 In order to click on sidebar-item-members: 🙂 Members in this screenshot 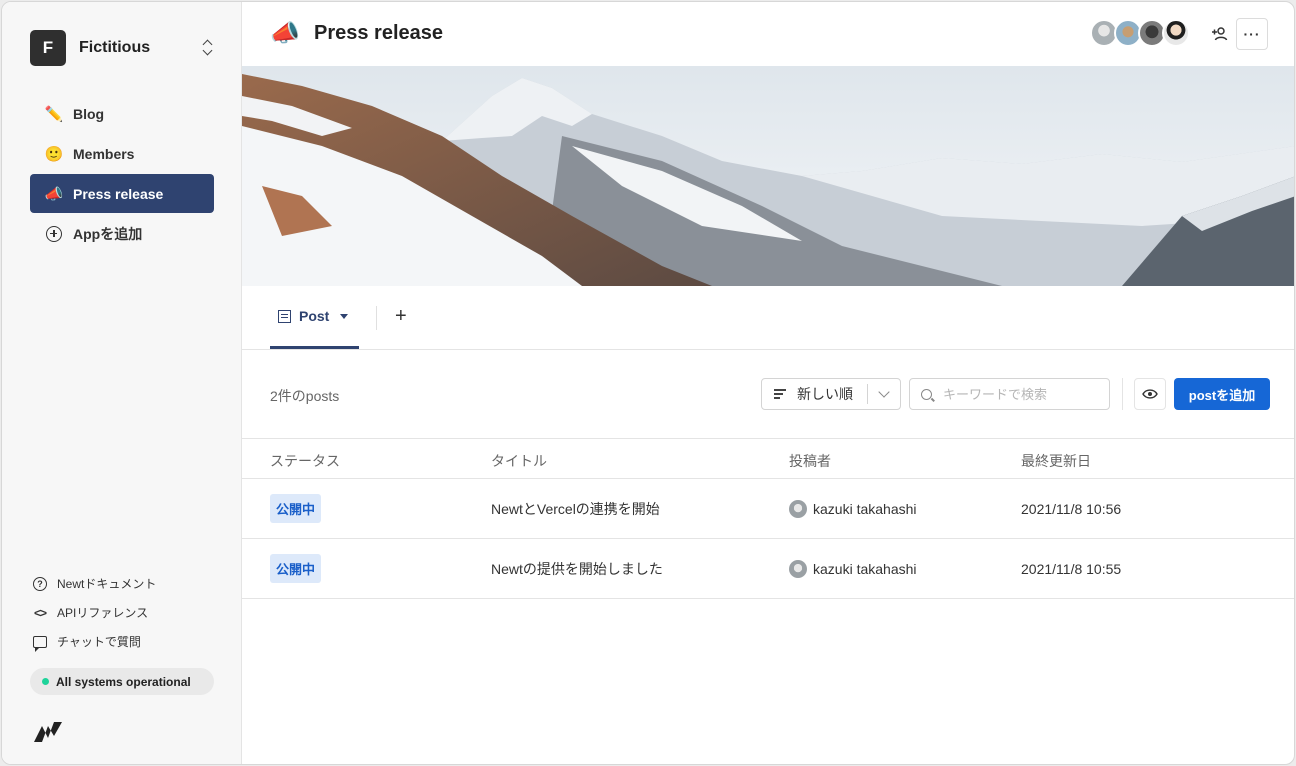, I will do `click(122, 153)`.